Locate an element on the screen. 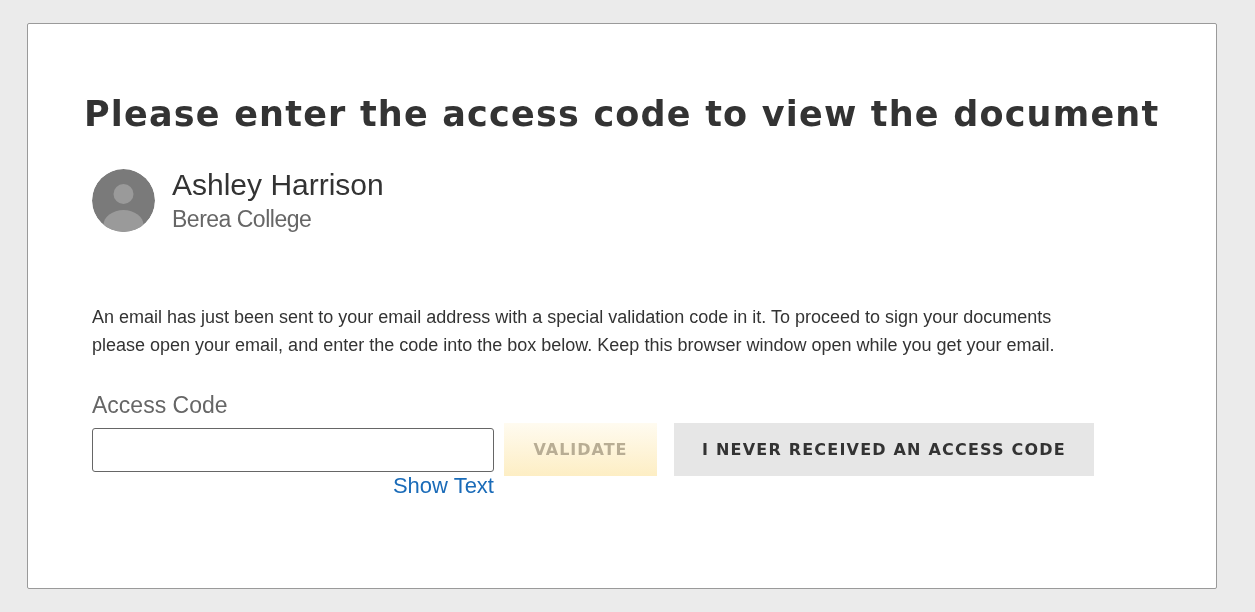 This screenshot has height=612, width=1255. access-code-field is located at coordinates (293, 450).